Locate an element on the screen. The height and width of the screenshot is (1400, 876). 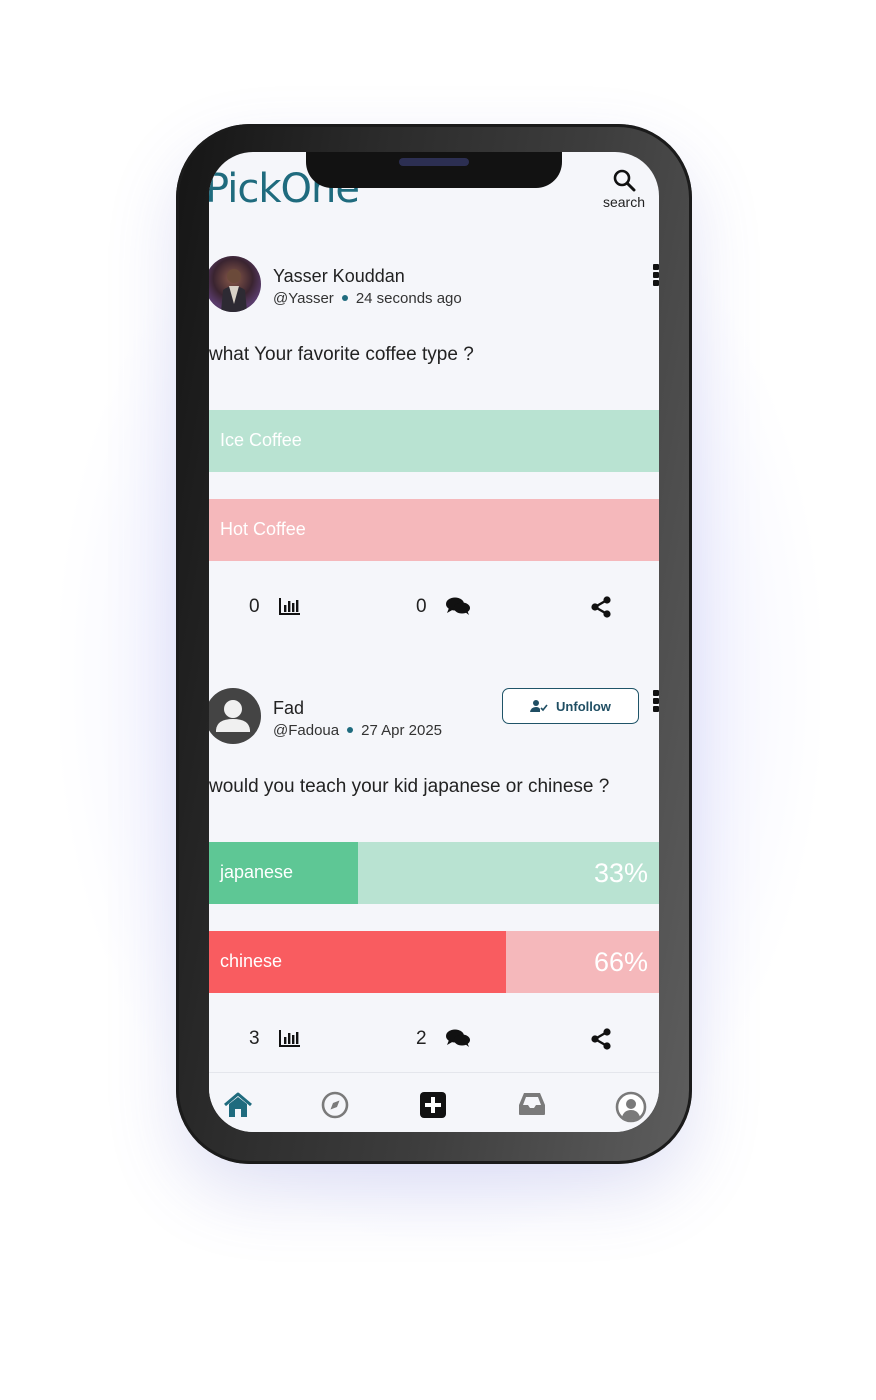
post-meta: @Yasser 24 seconds ago is located at coordinates (367, 298).